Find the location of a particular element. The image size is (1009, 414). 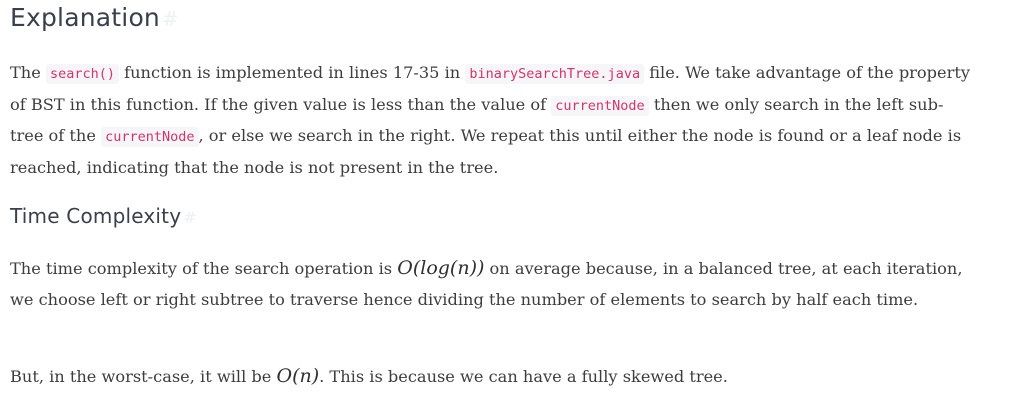

code-filename: binarySearchTree.java is located at coordinates (555, 74).